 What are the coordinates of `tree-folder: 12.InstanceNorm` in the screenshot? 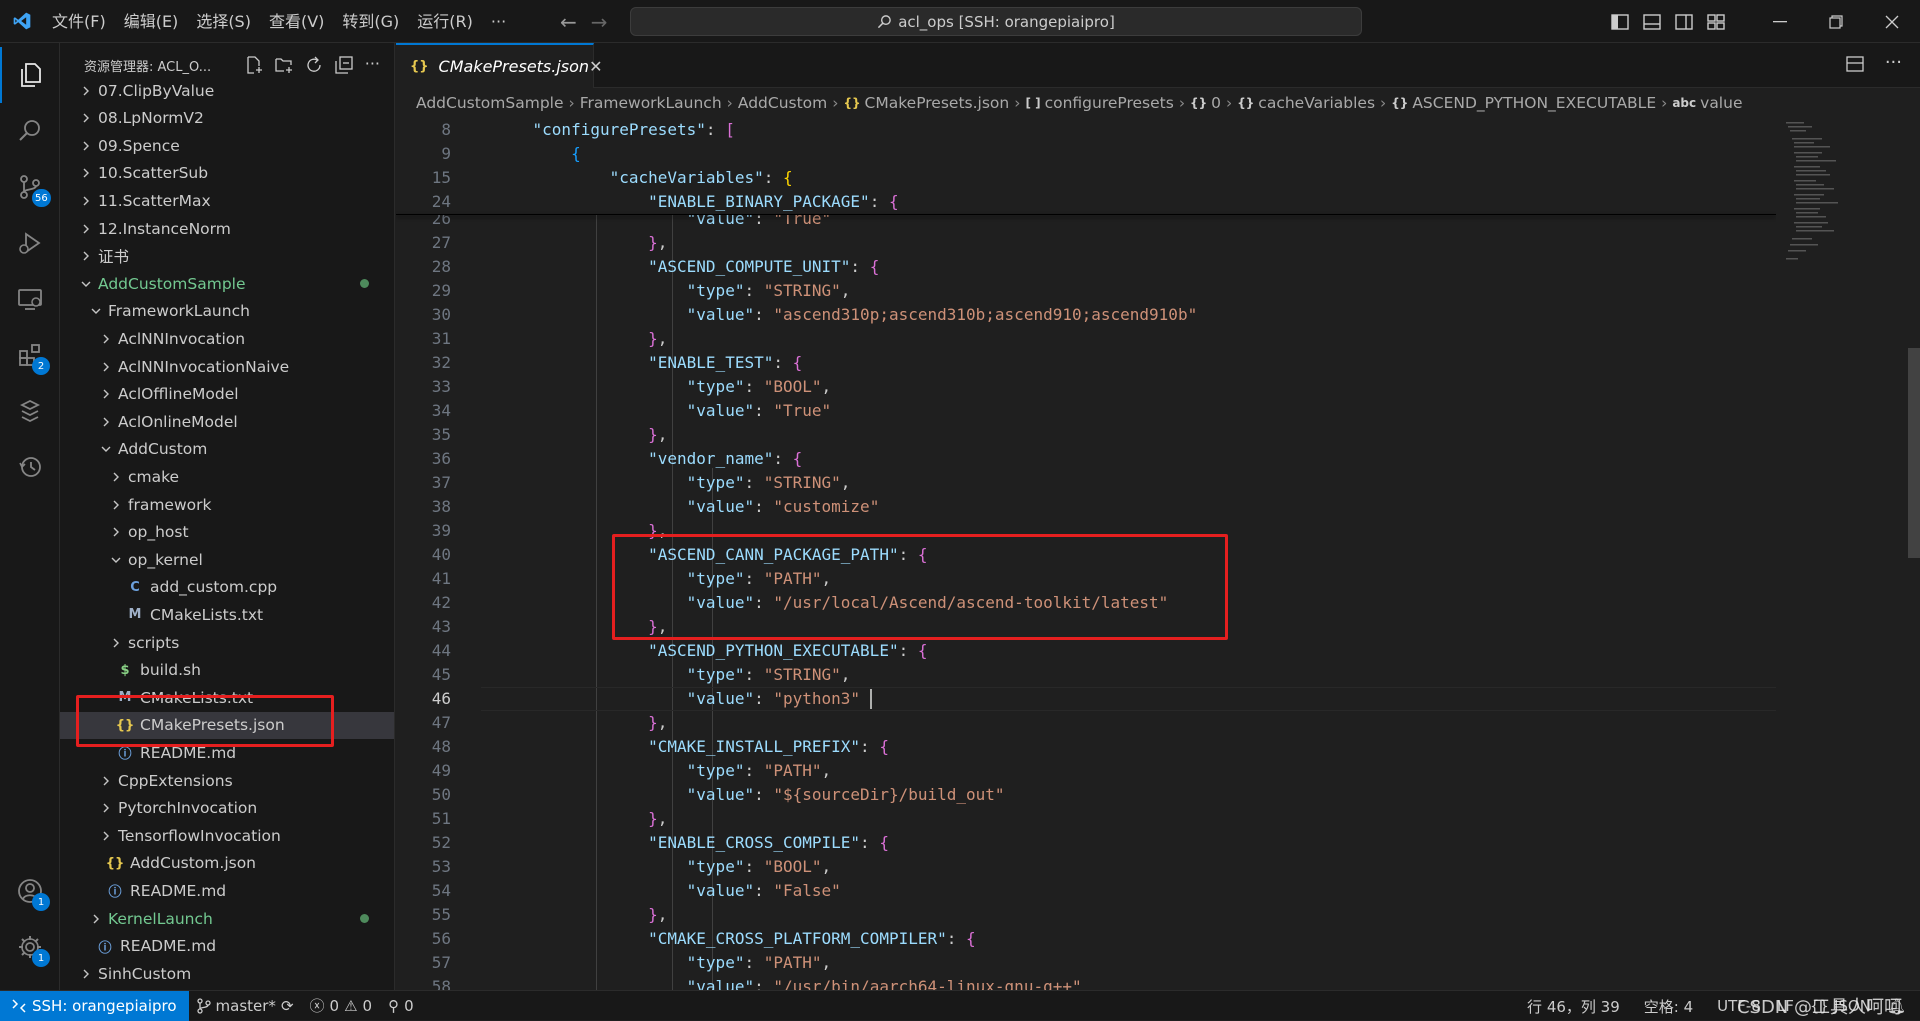 It's located at (227, 228).